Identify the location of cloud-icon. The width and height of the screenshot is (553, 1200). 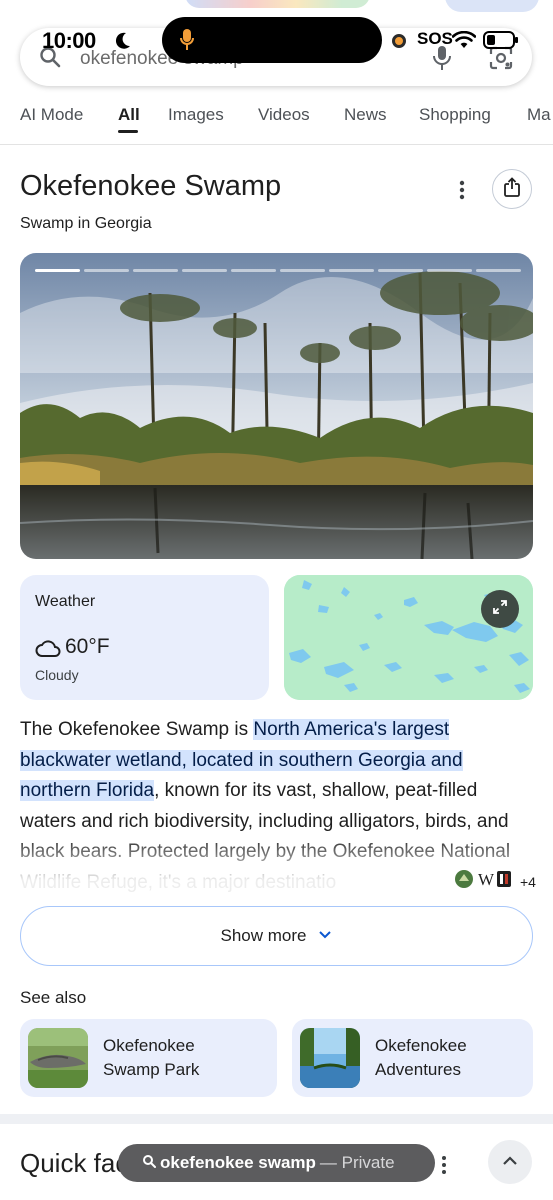
(48, 650).